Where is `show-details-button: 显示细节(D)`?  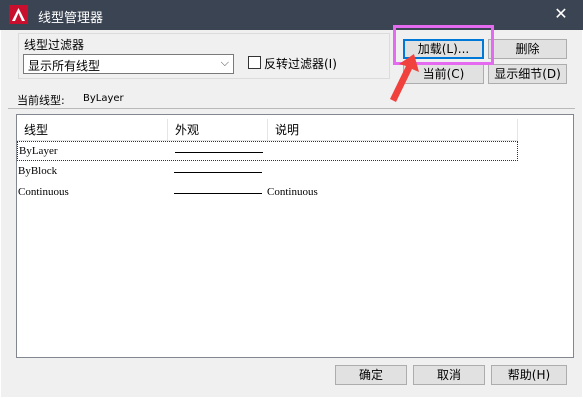 show-details-button: 显示细节(D) is located at coordinates (527, 74).